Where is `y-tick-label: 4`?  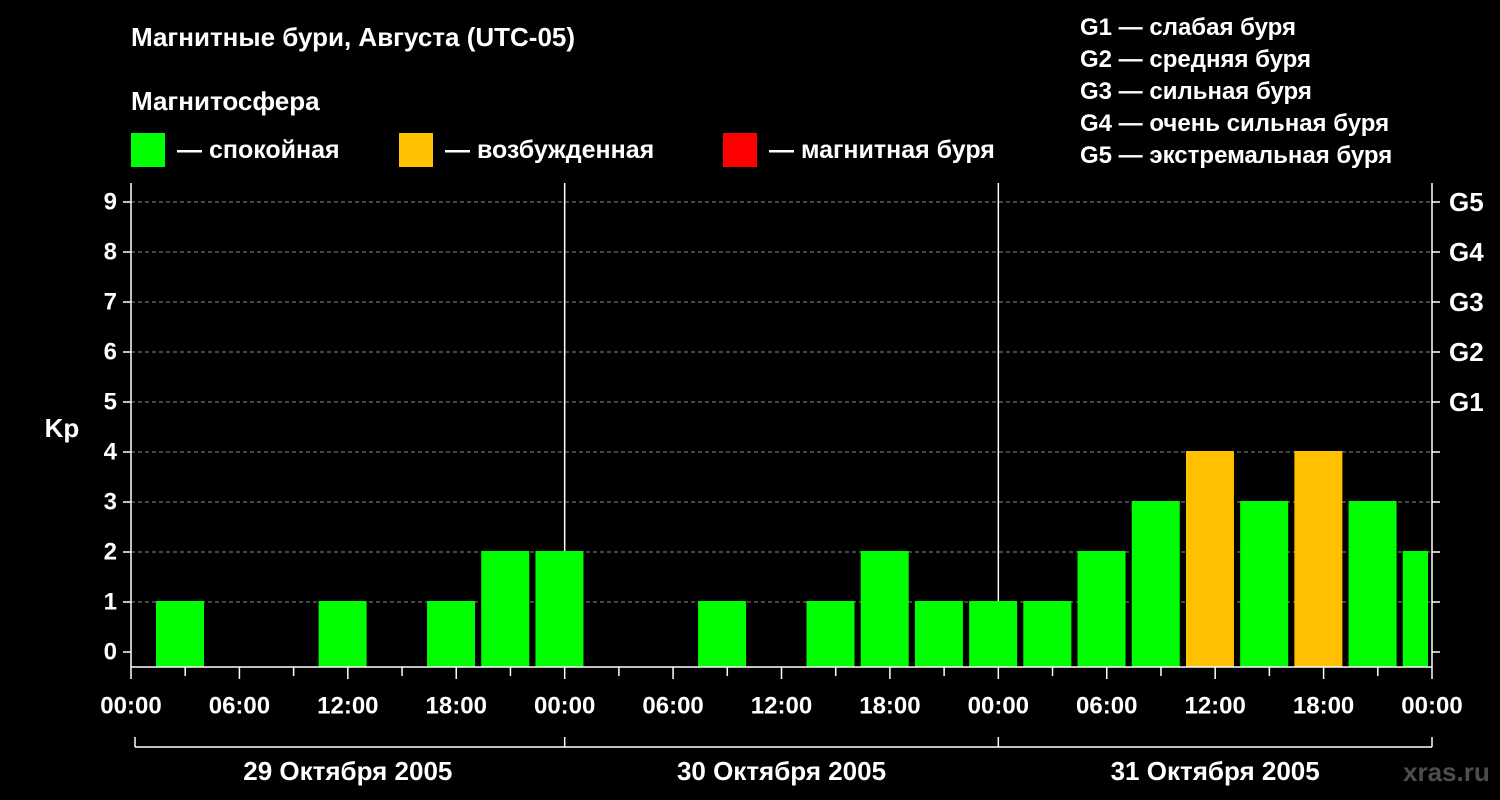 y-tick-label: 4 is located at coordinates (111, 452).